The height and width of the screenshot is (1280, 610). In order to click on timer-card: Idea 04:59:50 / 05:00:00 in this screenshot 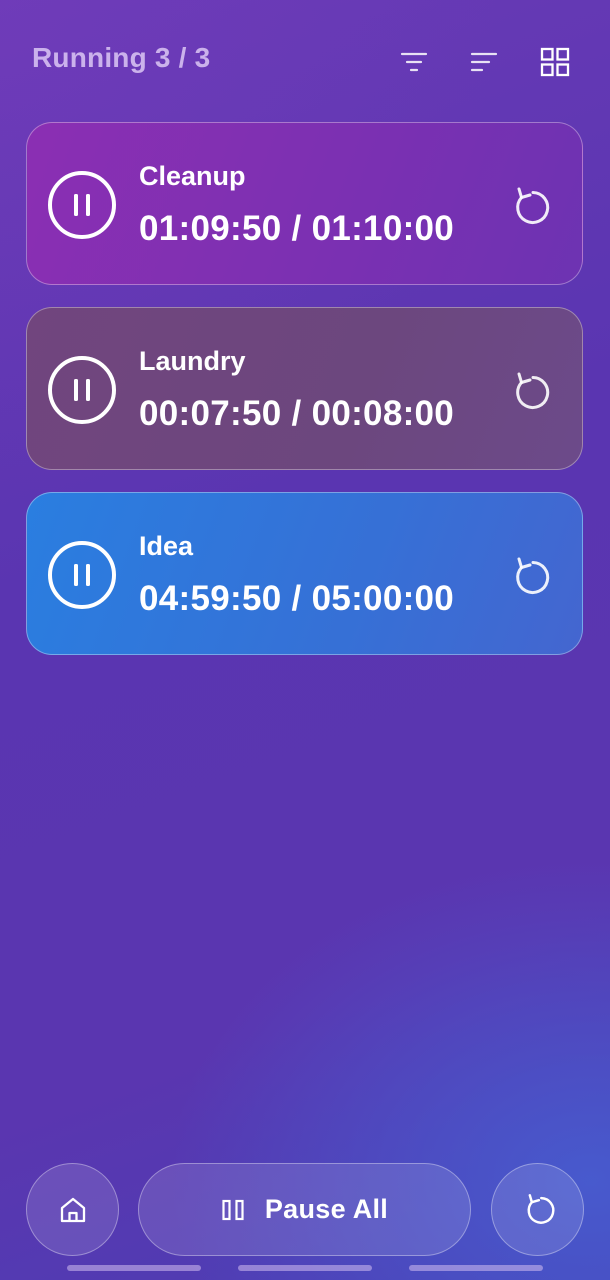, I will do `click(304, 573)`.